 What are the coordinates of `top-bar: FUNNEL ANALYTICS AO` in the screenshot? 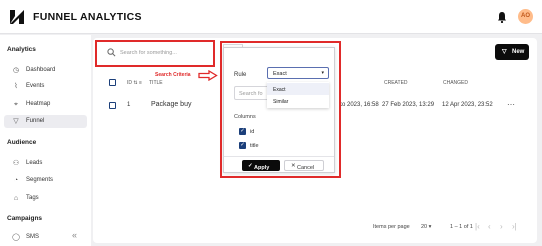 It's located at (271, 17).